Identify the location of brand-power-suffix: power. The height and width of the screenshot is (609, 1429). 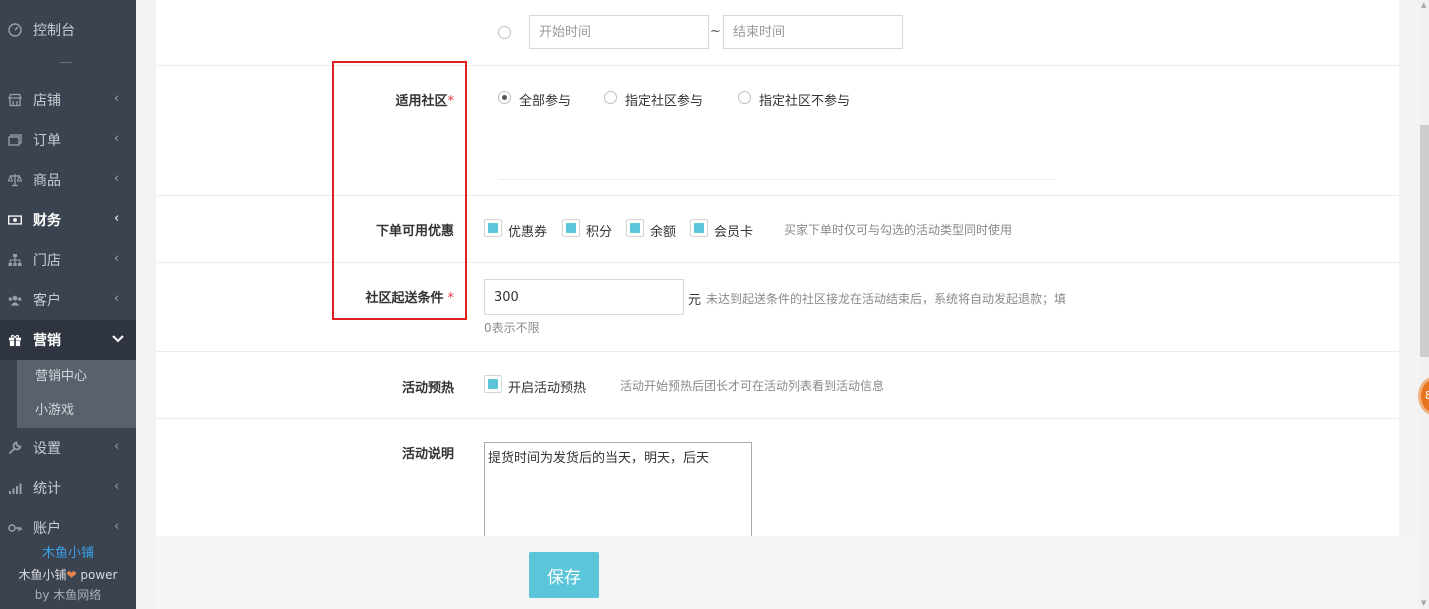
(97, 575).